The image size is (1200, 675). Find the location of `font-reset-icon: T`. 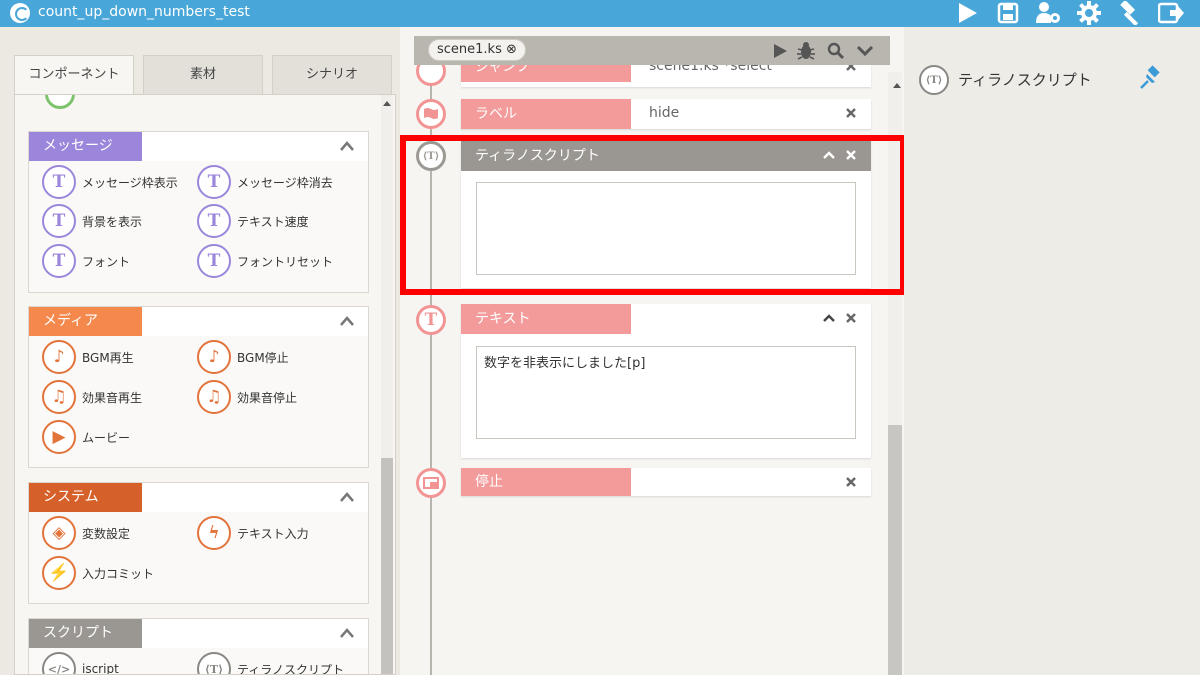

font-reset-icon: T is located at coordinates (214, 261).